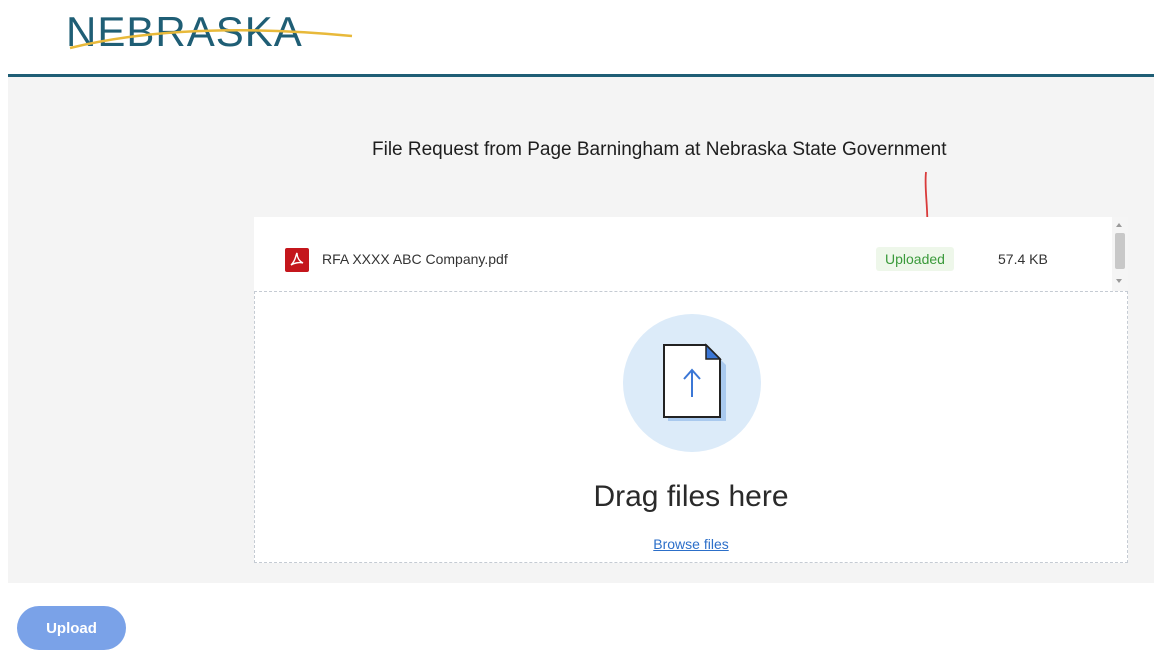  I want to click on pdf-icon, so click(297, 260).